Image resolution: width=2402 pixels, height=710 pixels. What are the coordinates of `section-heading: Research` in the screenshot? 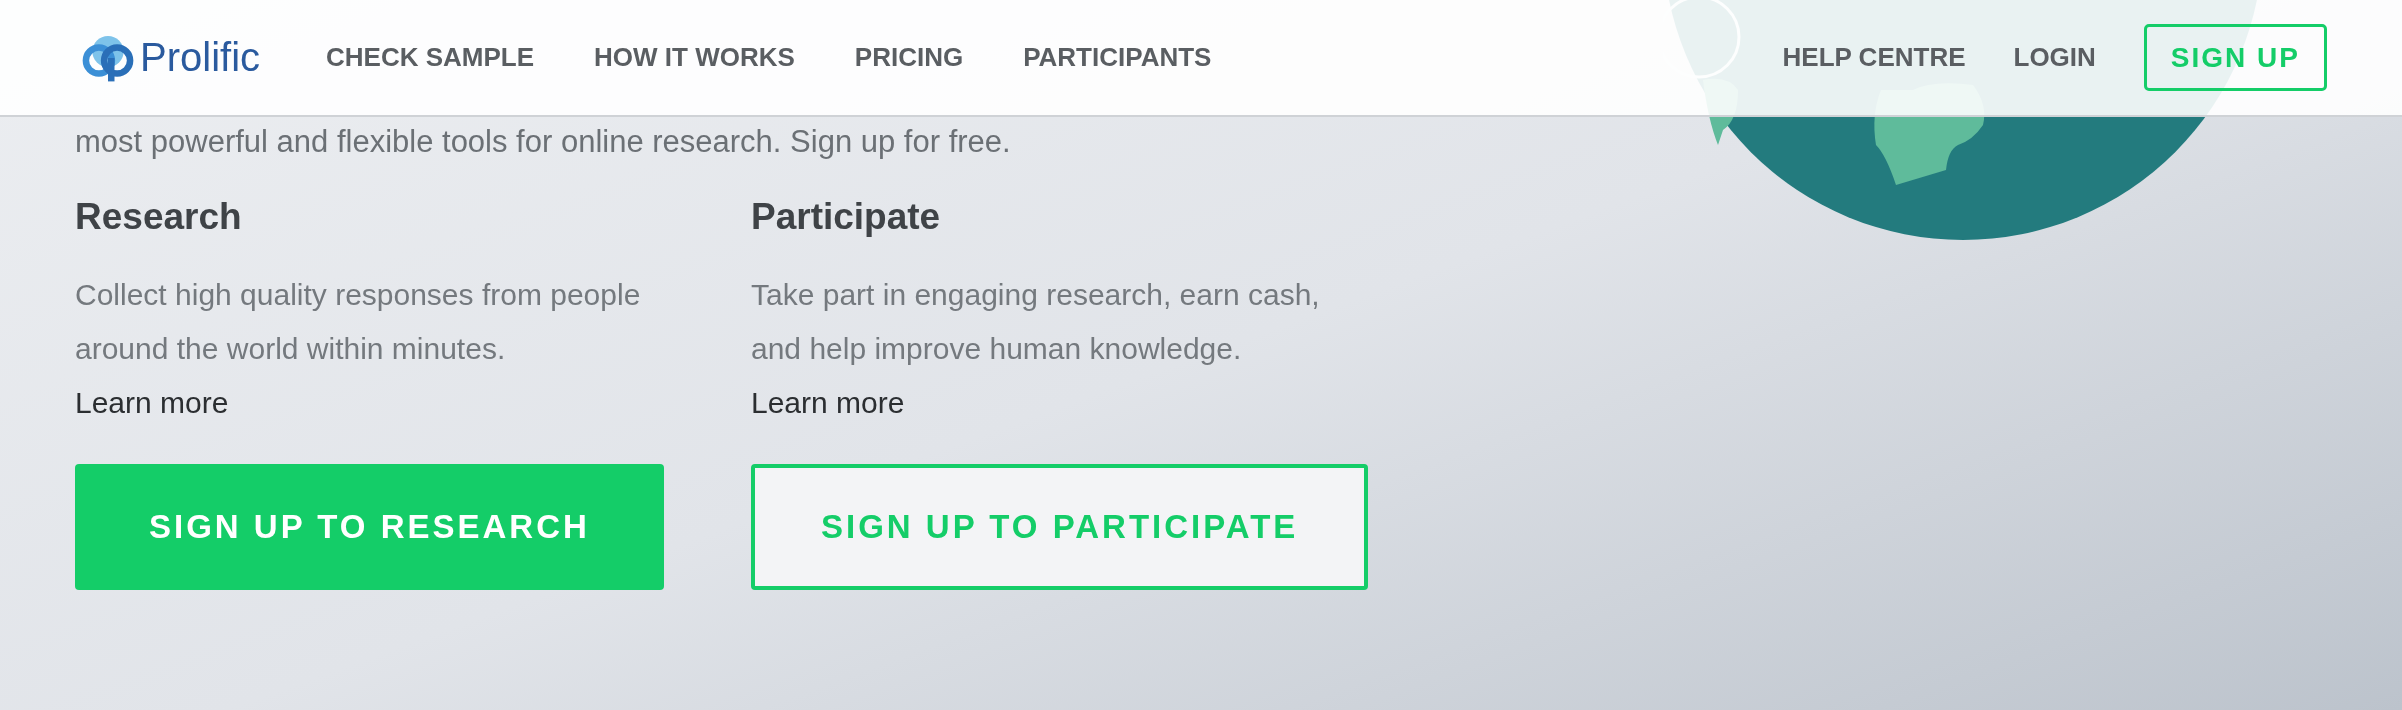 It's located at (158, 217).